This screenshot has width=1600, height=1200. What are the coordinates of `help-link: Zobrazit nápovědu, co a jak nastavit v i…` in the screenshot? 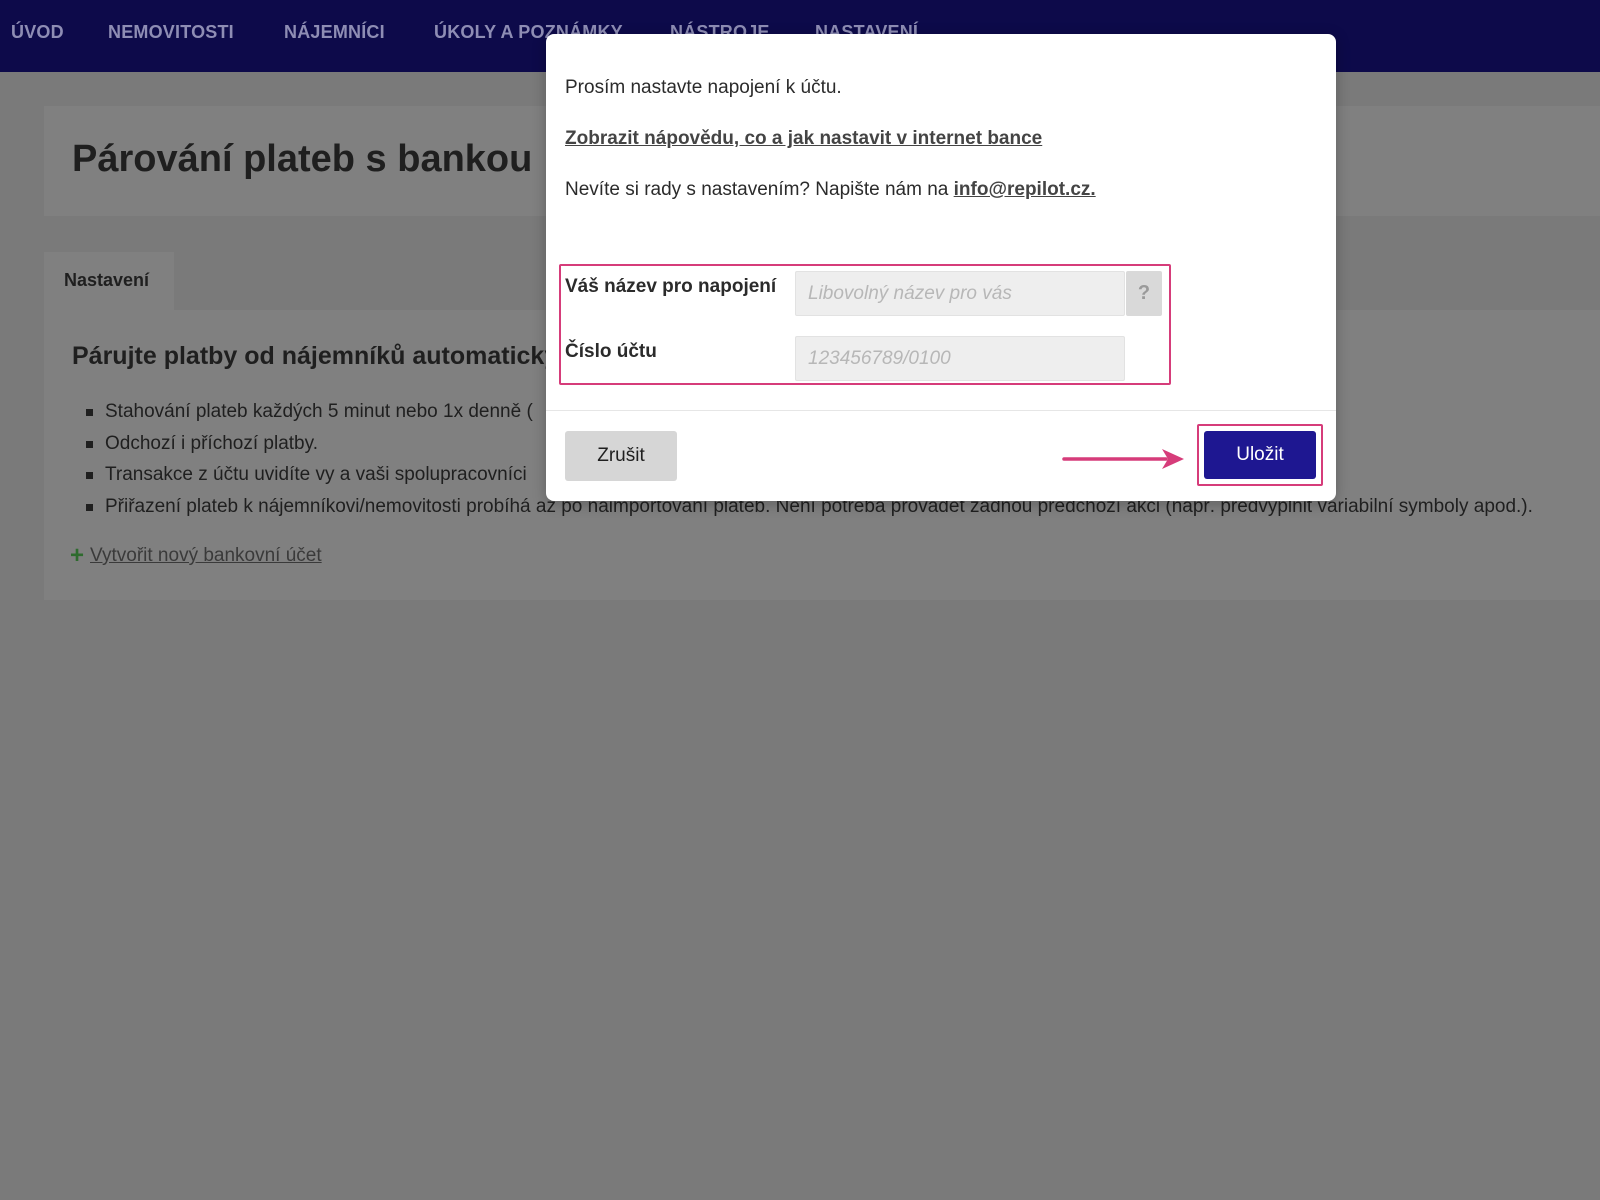 It's located at (803, 139).